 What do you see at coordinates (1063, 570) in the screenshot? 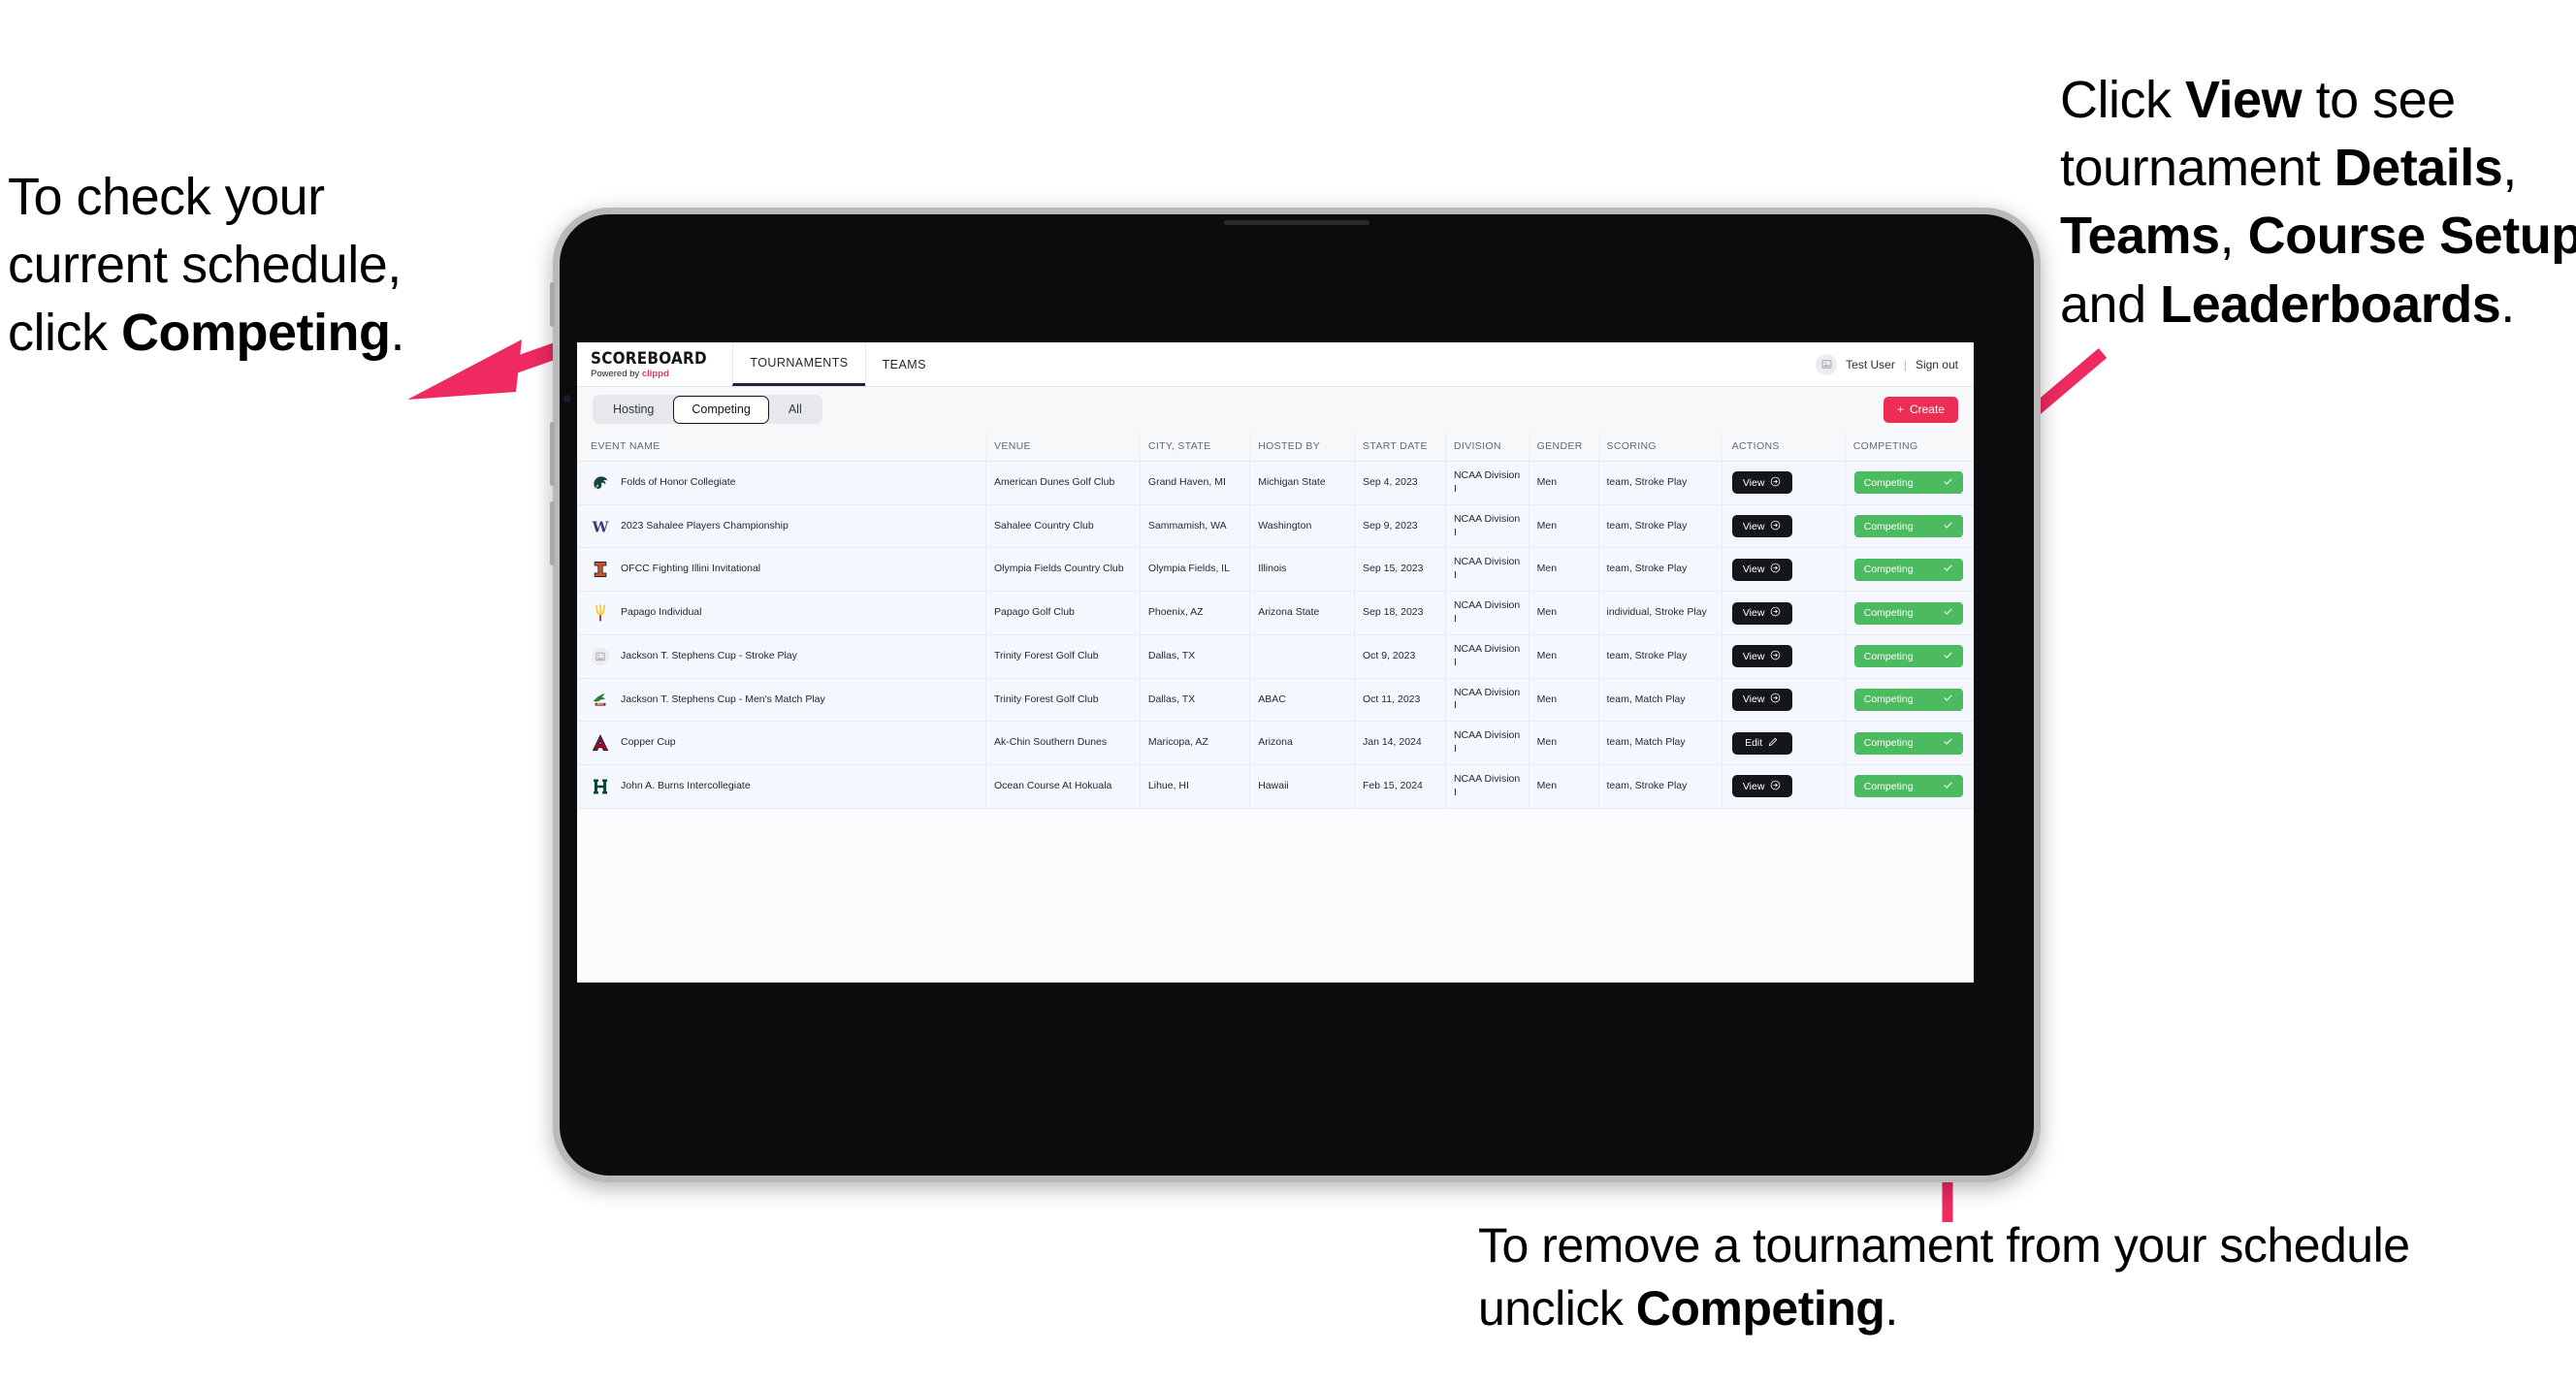
I see `cell-venue: Olympia Fields Country Club` at bounding box center [1063, 570].